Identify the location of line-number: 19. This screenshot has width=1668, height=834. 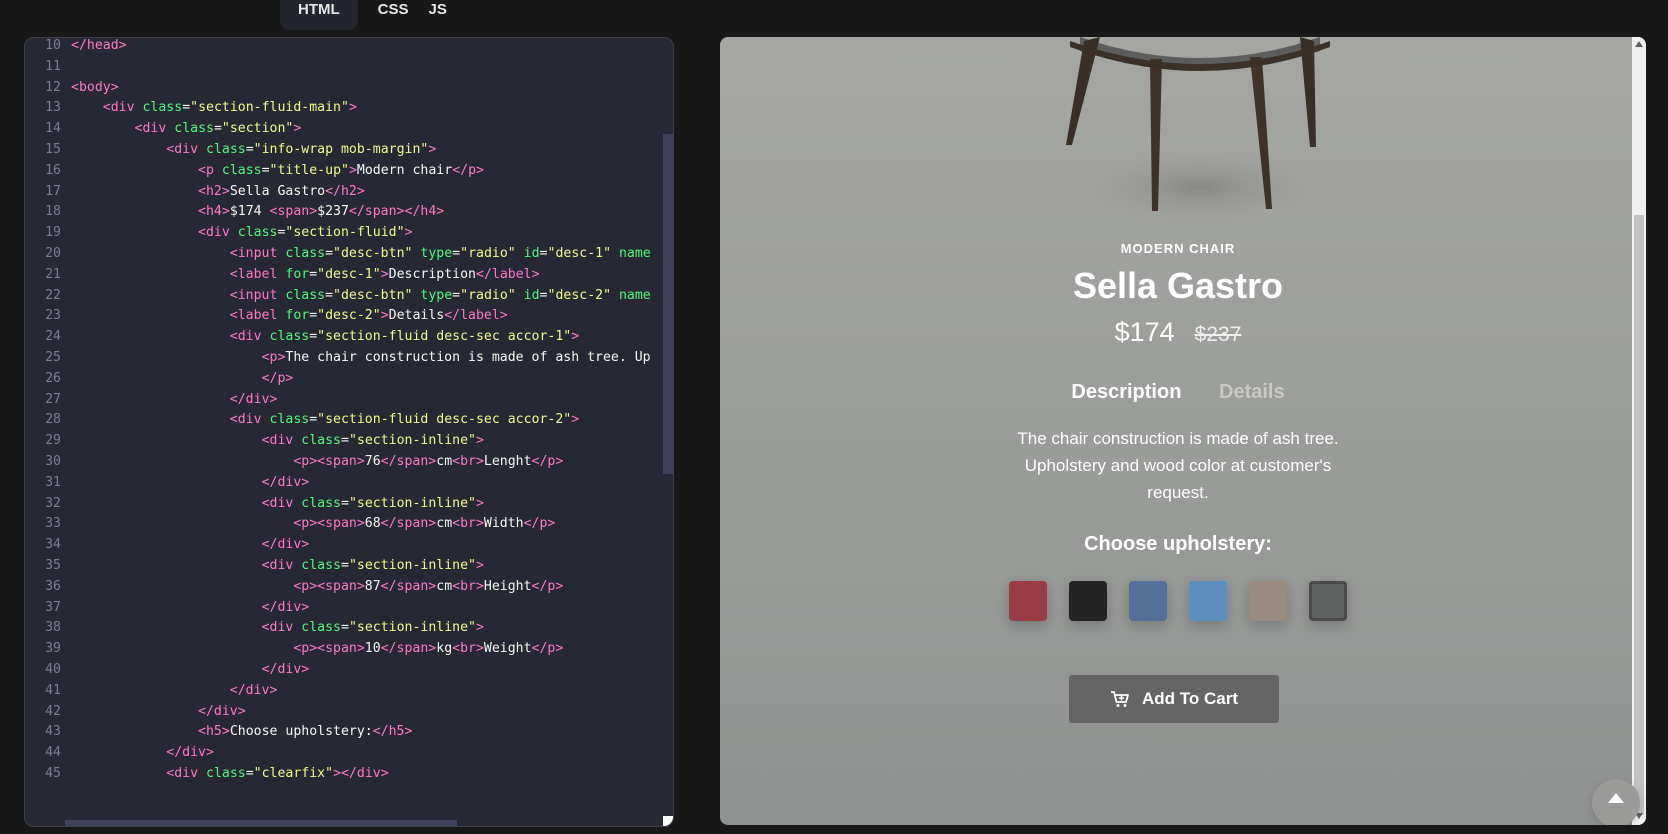
(53, 233).